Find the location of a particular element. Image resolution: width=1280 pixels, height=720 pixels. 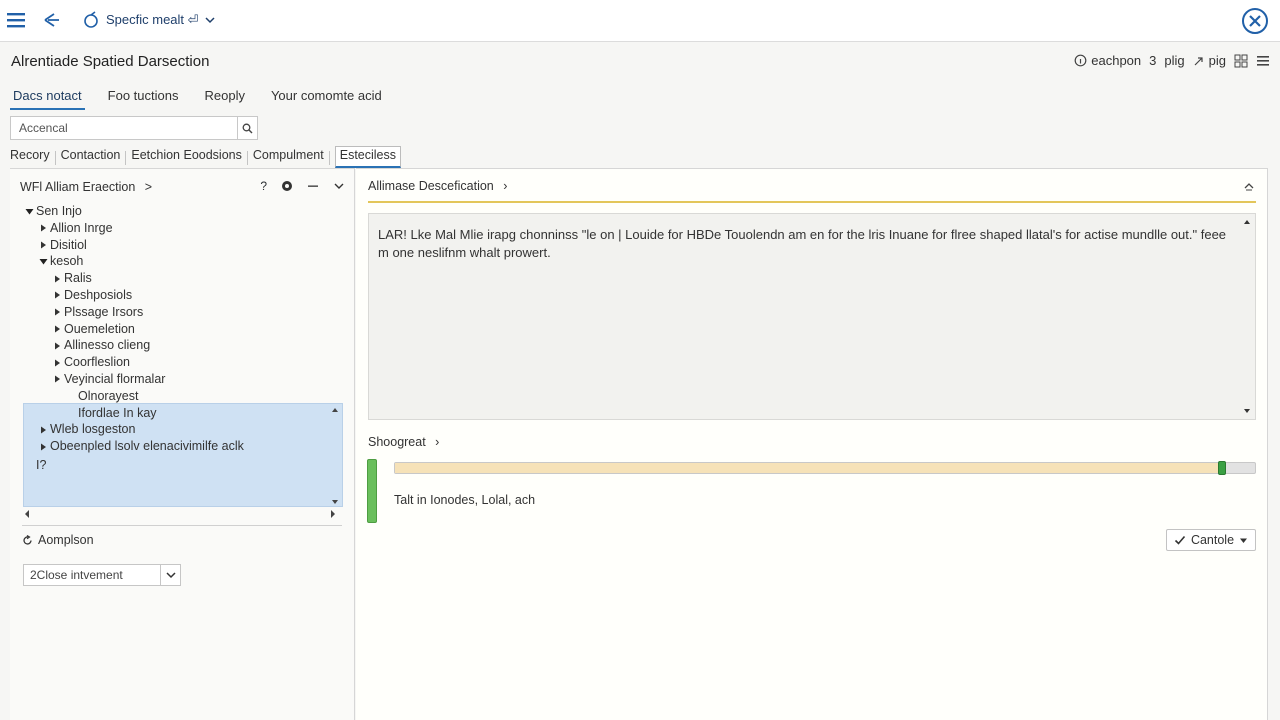

page-title: Alrentiade Spatied Darsection is located at coordinates (110, 61).